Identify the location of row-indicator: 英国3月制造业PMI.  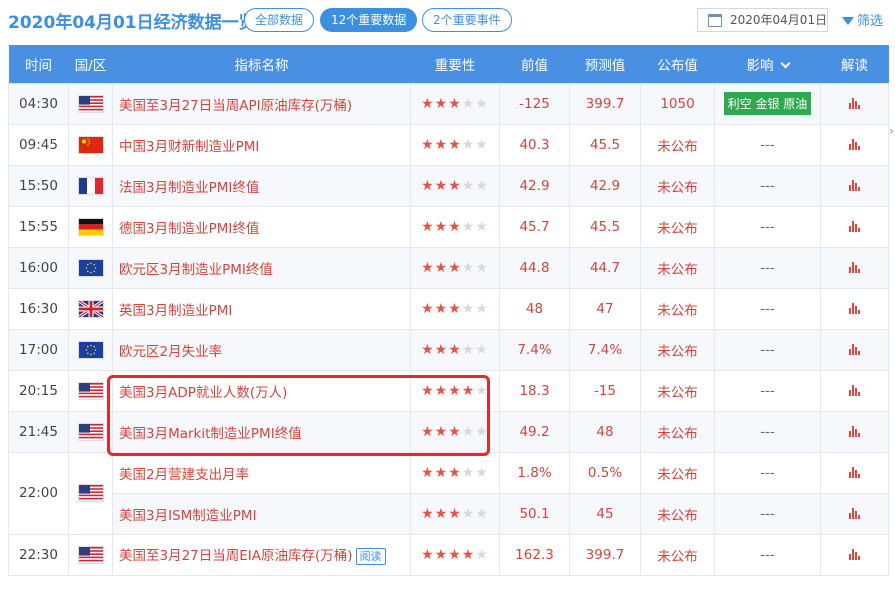
(261, 308).